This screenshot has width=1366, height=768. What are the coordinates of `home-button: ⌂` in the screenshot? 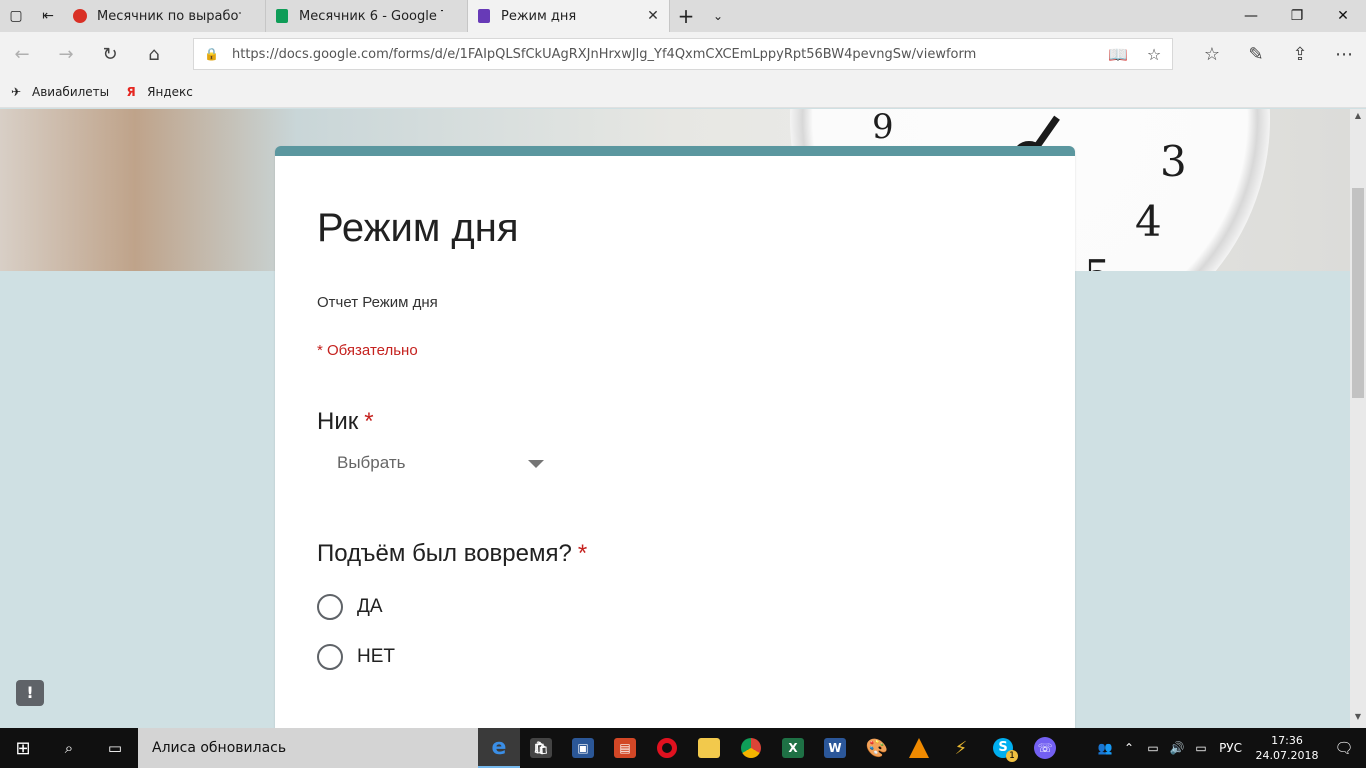 It's located at (154, 54).